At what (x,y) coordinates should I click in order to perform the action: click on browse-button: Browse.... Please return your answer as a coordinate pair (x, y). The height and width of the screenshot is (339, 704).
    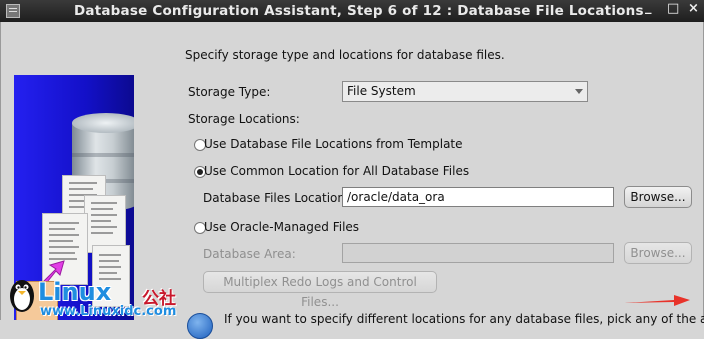
    Looking at the image, I should click on (658, 197).